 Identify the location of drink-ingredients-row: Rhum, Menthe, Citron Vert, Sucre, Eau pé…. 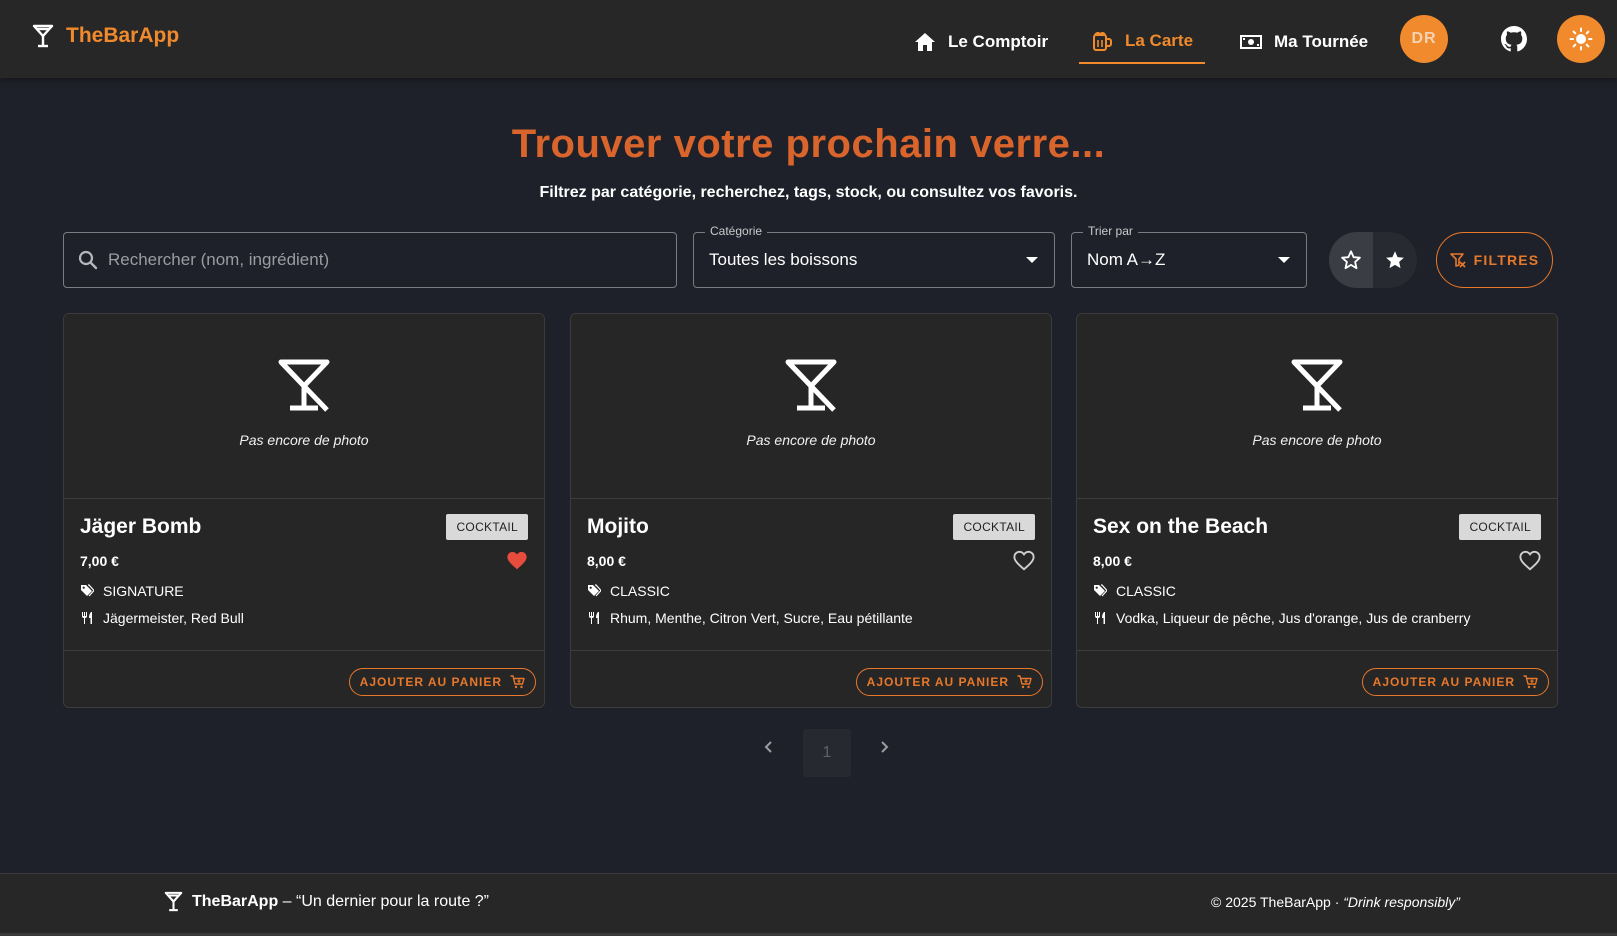
(750, 618).